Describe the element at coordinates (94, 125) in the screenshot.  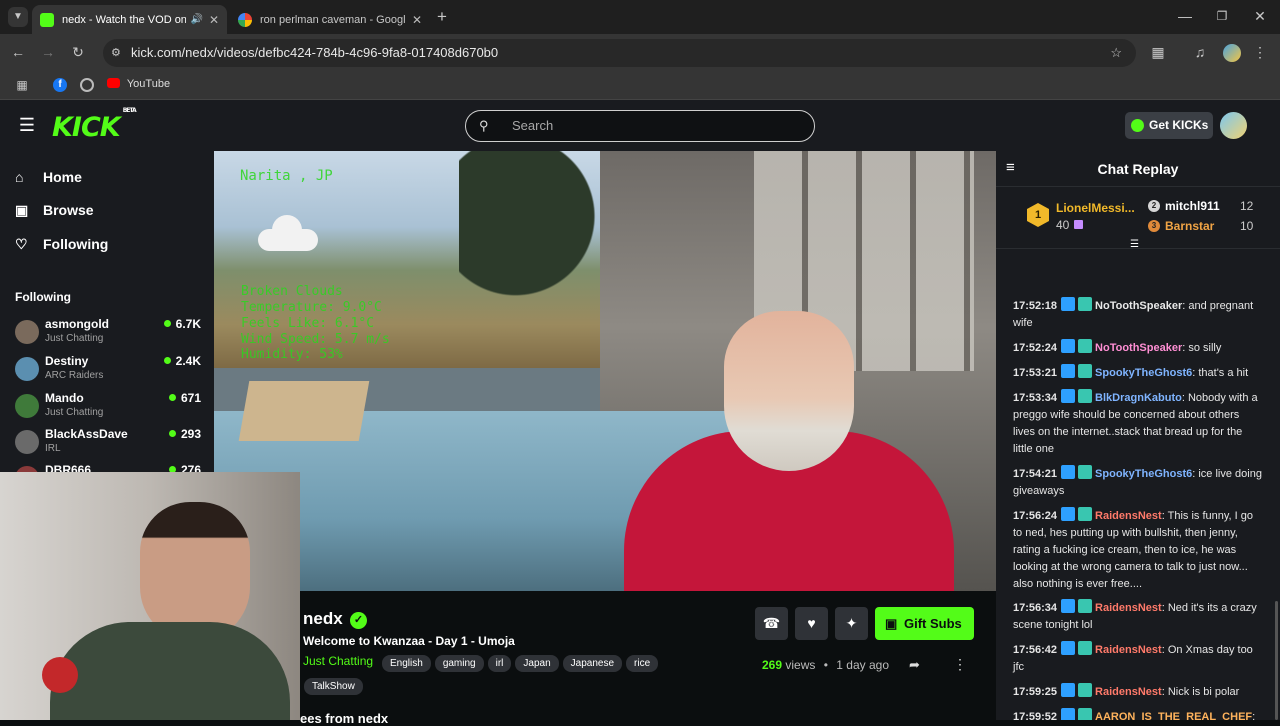
I see `kick-logo: KICKBETA` at that location.